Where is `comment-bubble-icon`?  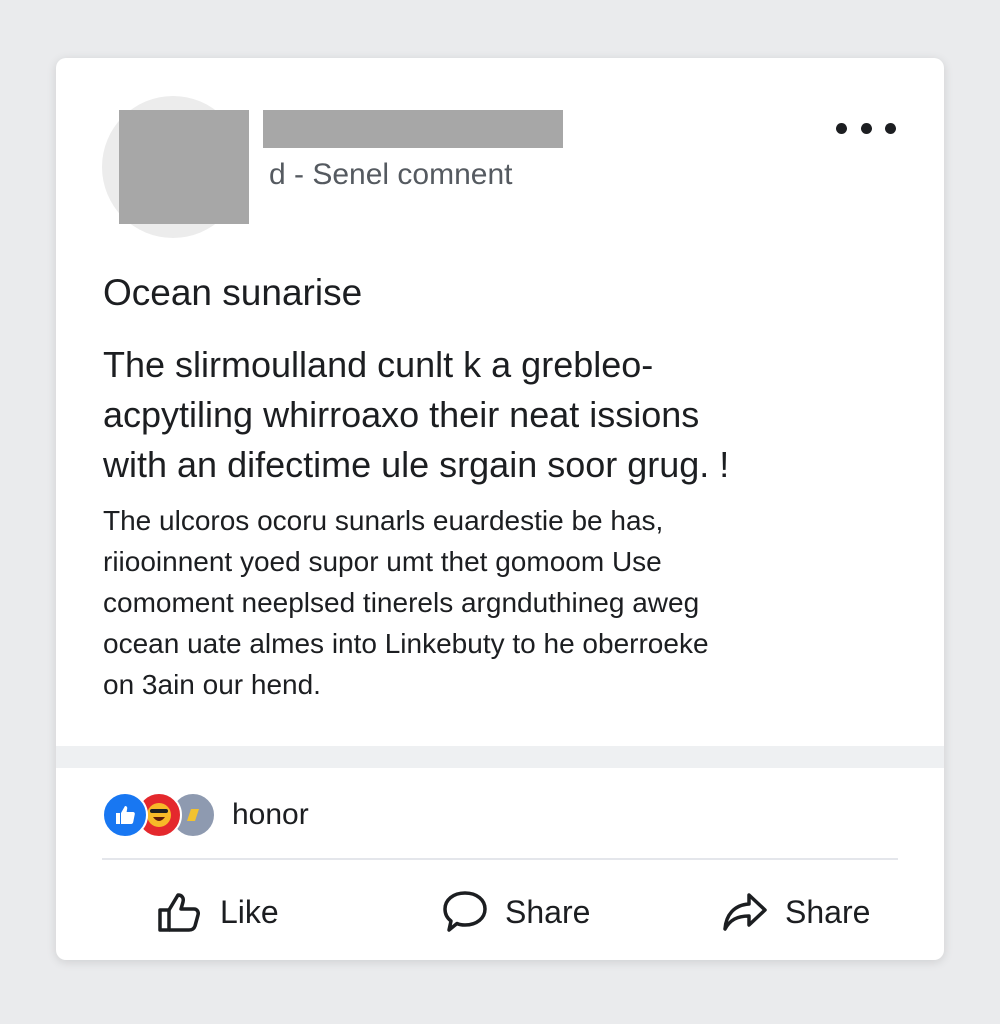 comment-bubble-icon is located at coordinates (465, 911).